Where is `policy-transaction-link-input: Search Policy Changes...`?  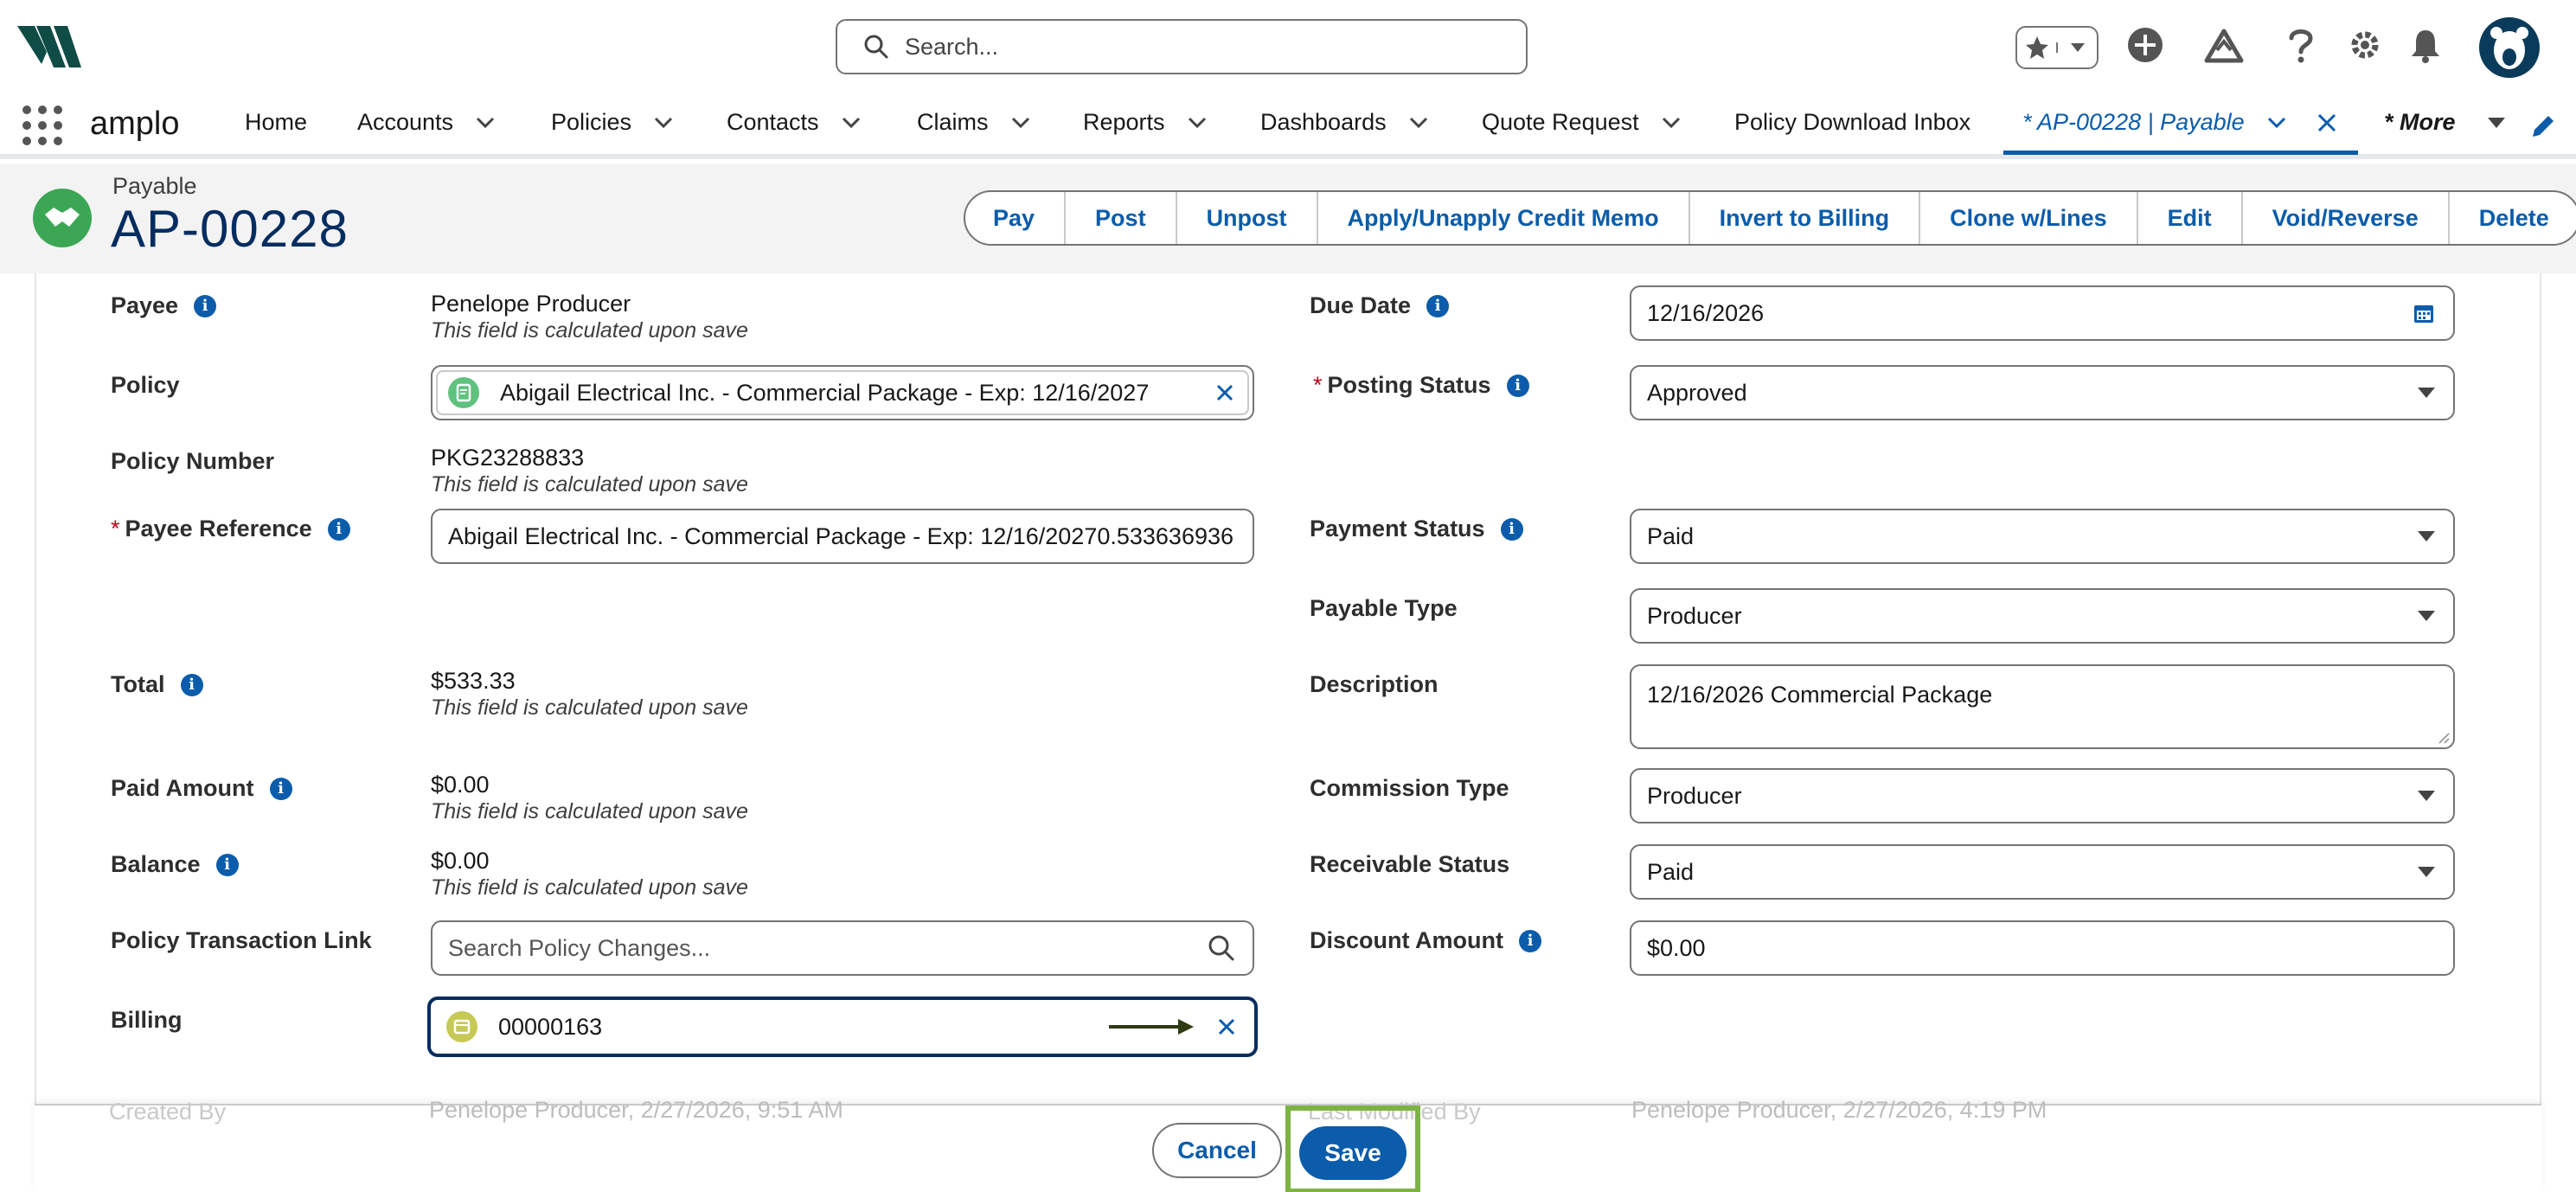 policy-transaction-link-input: Search Policy Changes... is located at coordinates (842, 948).